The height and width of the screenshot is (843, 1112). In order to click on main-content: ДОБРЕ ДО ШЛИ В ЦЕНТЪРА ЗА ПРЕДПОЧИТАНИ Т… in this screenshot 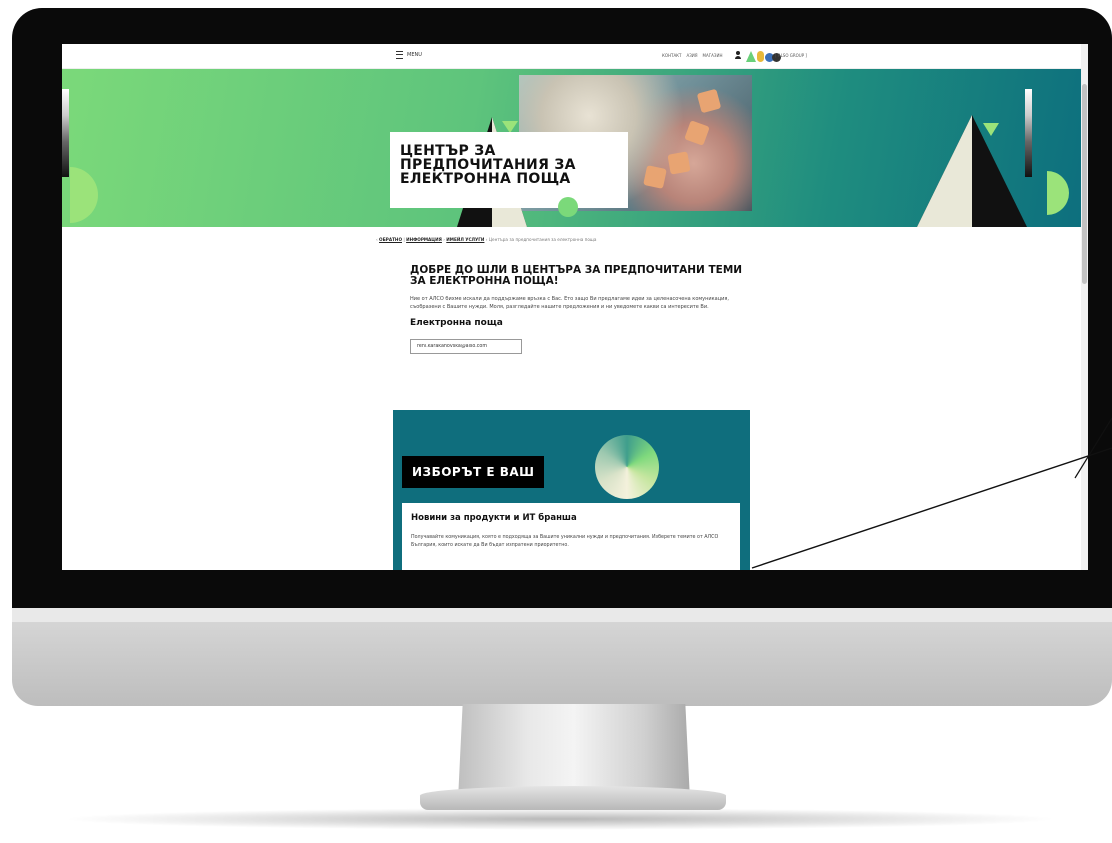, I will do `click(590, 309)`.